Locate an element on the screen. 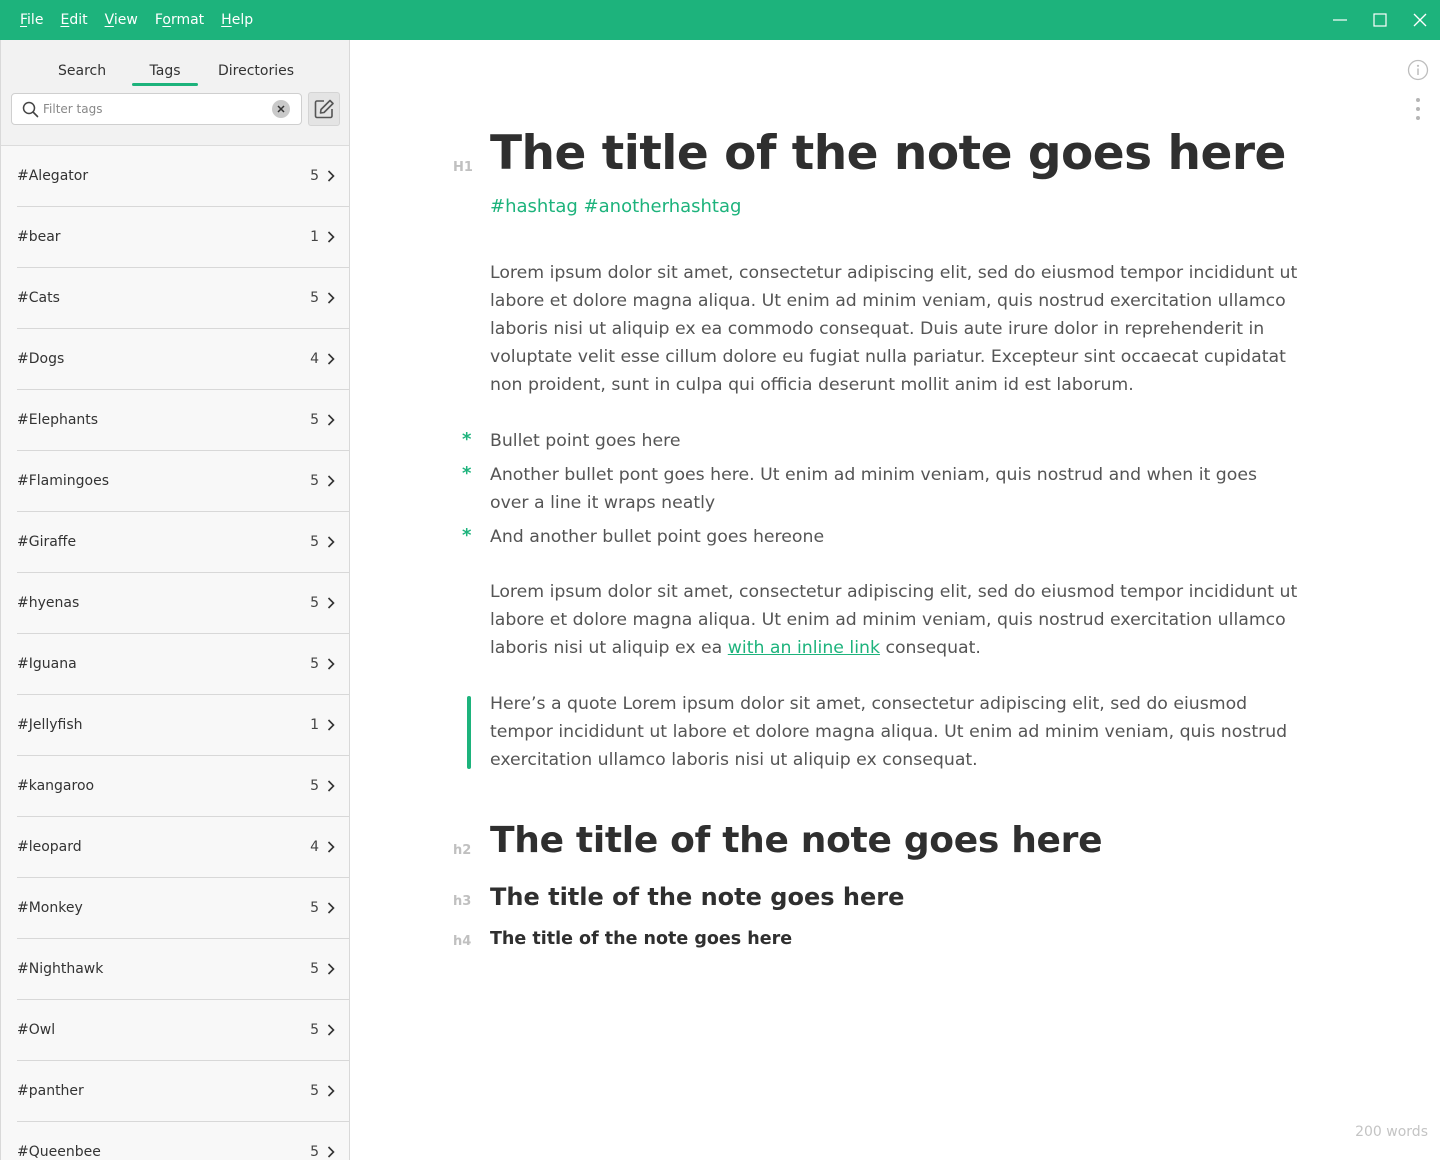 This screenshot has height=1160, width=1440. maximize-button is located at coordinates (1380, 20).